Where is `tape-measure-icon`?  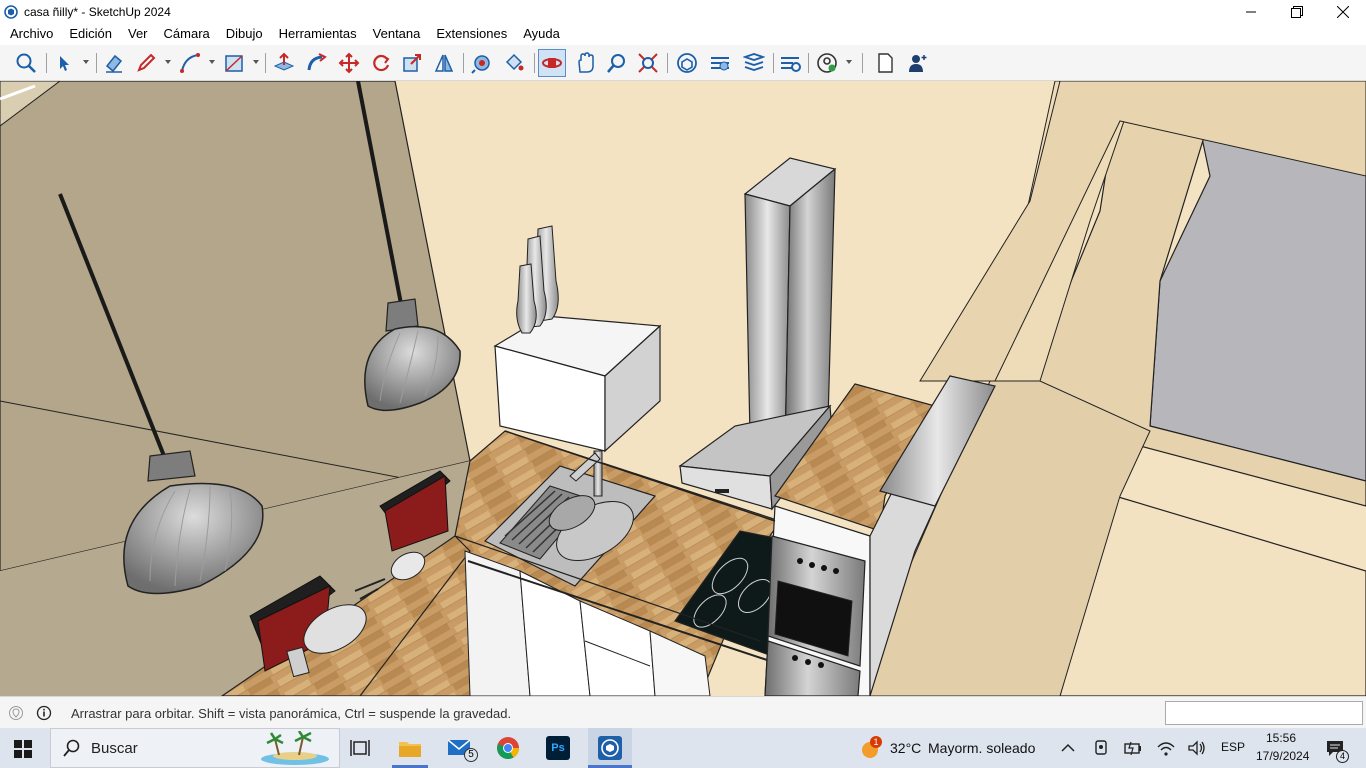
tape-measure-icon is located at coordinates (482, 63).